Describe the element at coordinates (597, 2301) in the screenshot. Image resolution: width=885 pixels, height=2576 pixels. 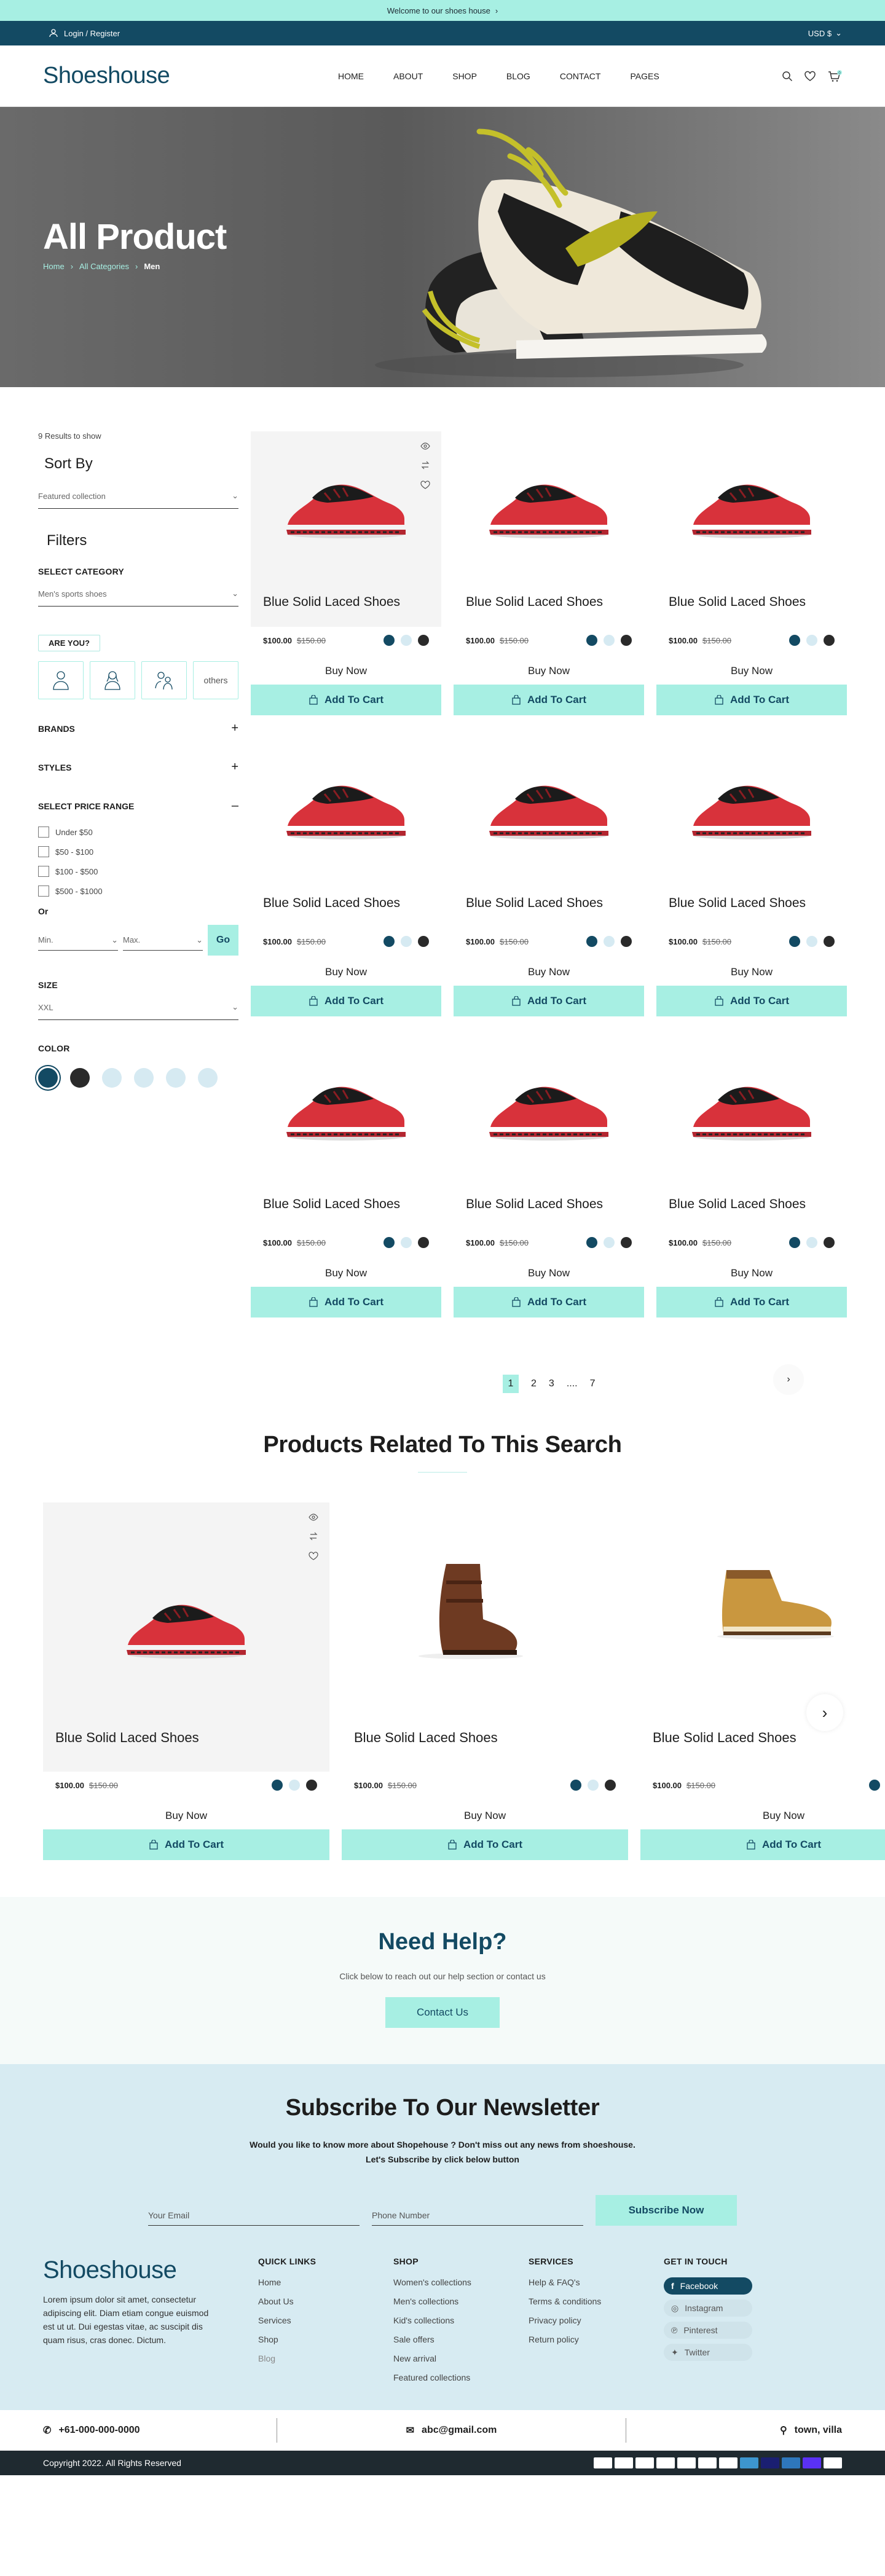
I see `footer-link: Terms & conditions` at that location.